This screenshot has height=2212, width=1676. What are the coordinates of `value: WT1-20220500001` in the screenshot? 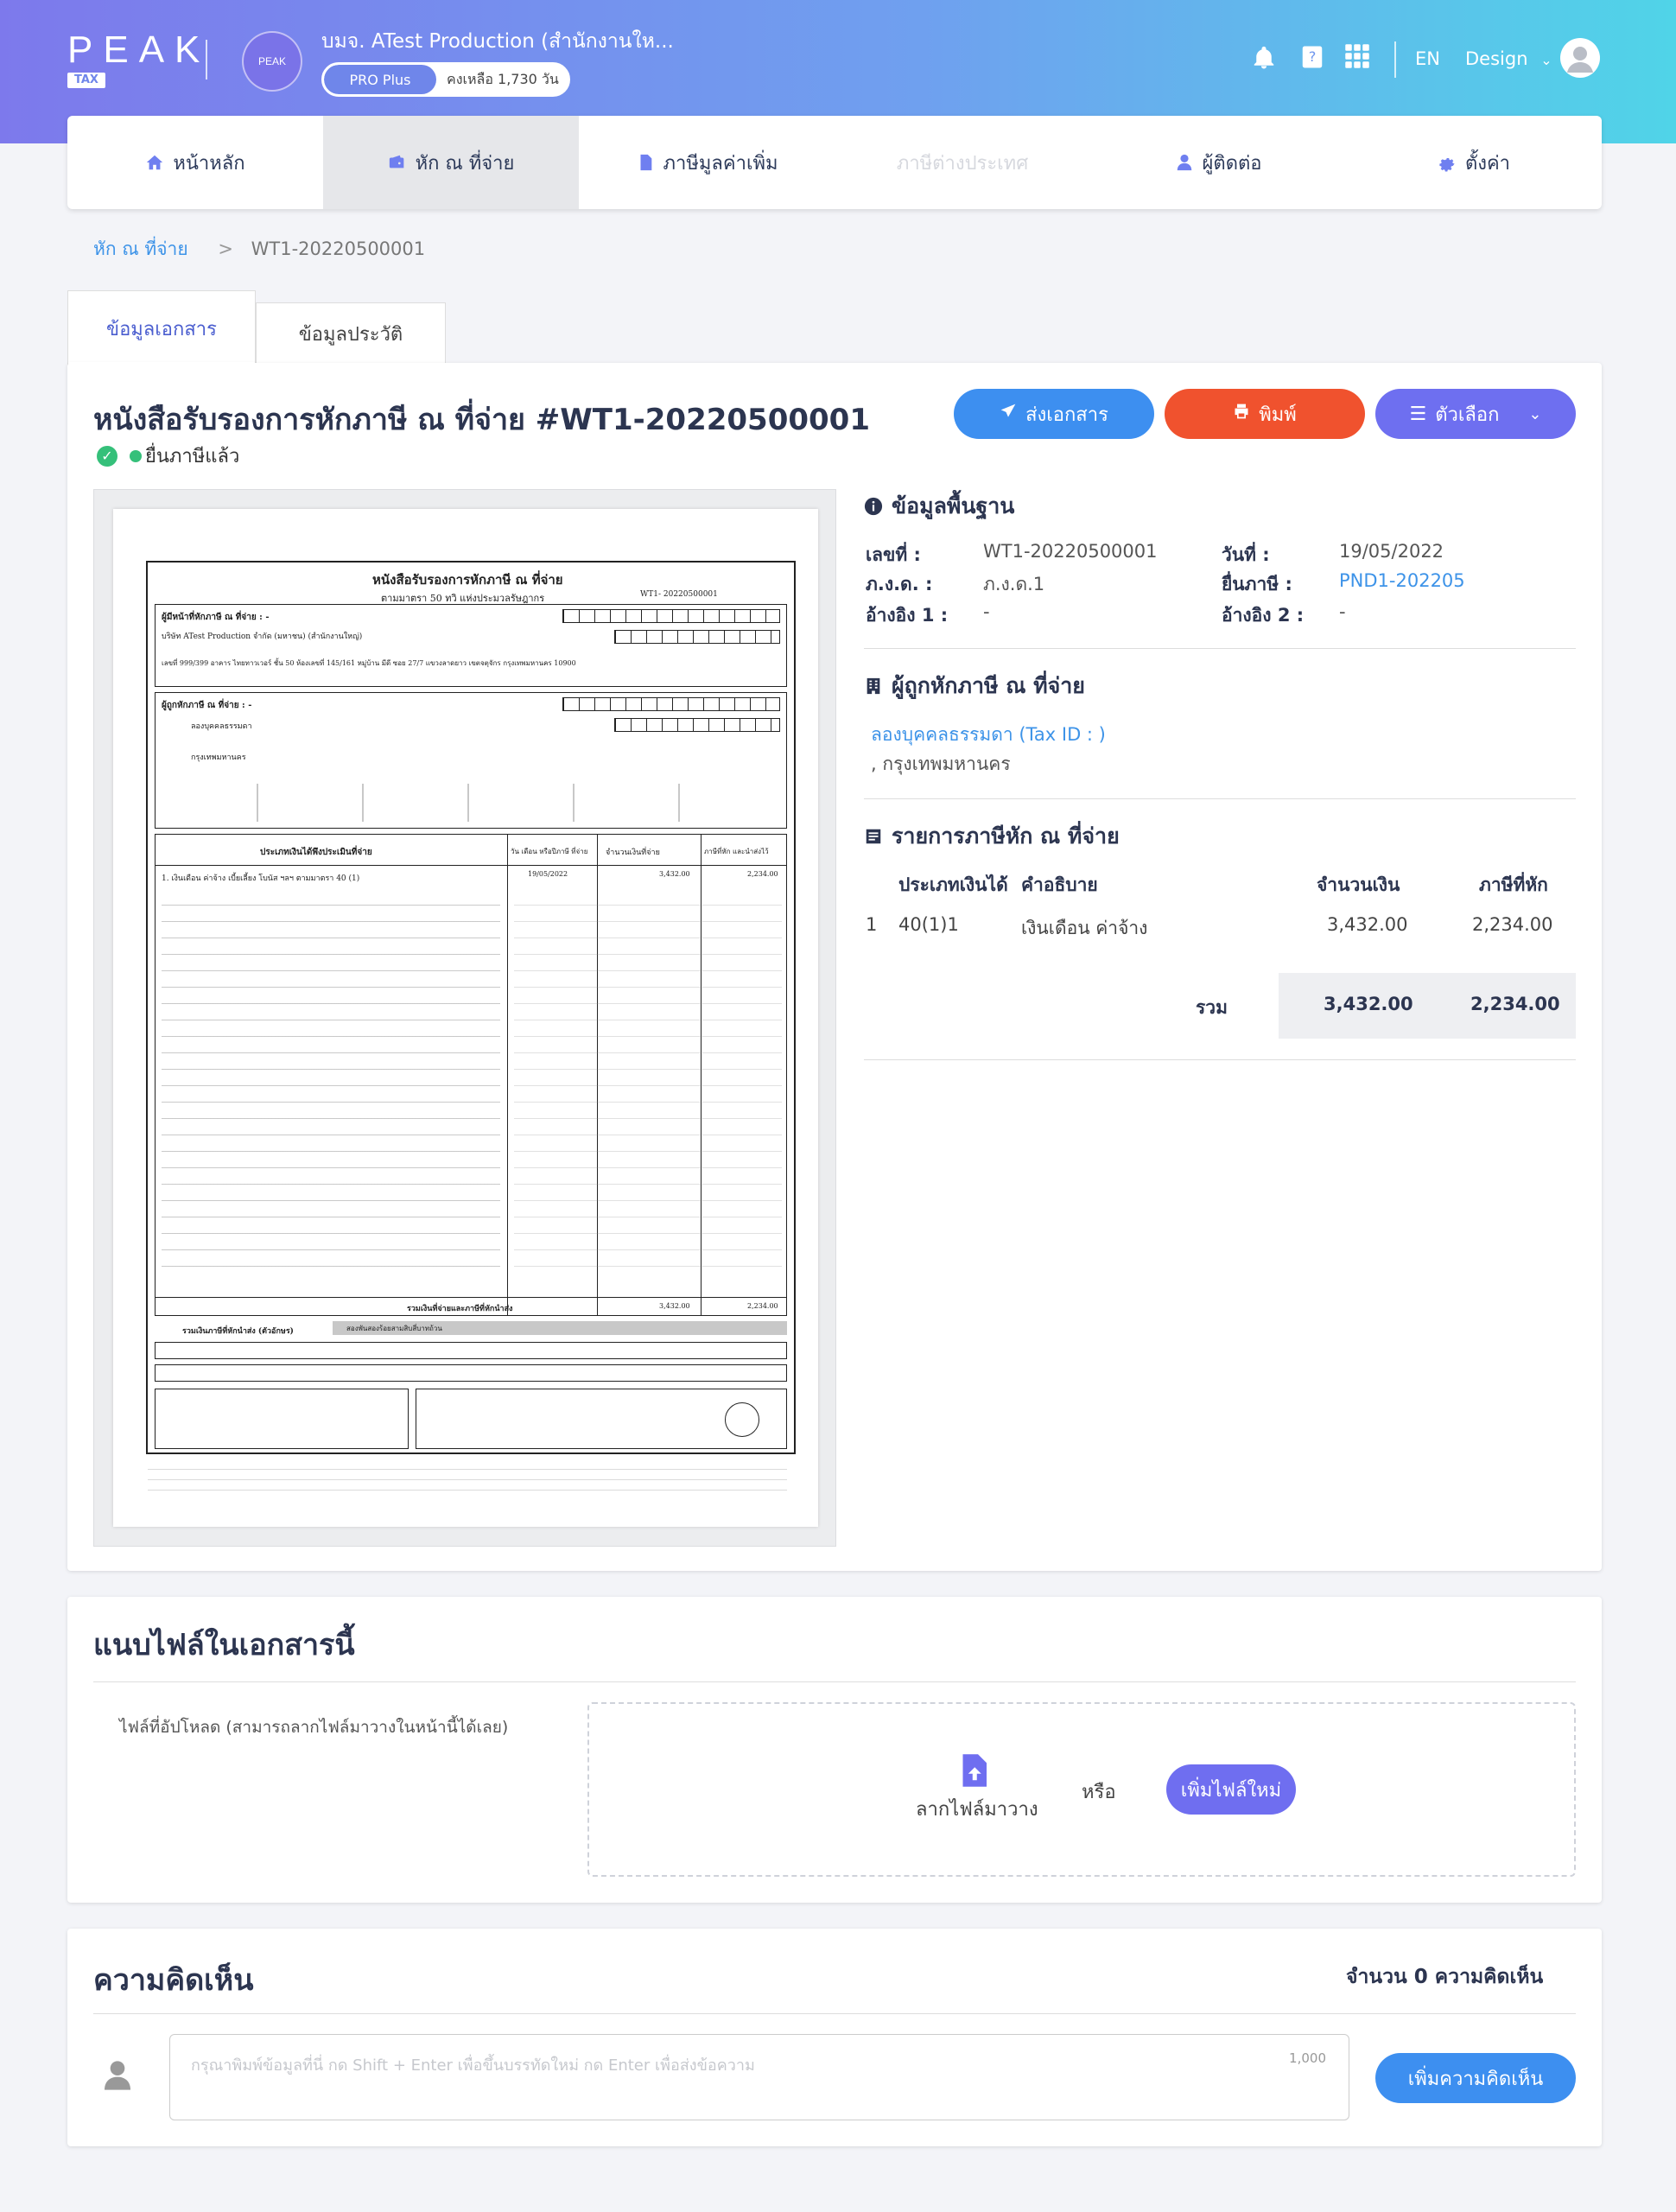 It's located at (1070, 551).